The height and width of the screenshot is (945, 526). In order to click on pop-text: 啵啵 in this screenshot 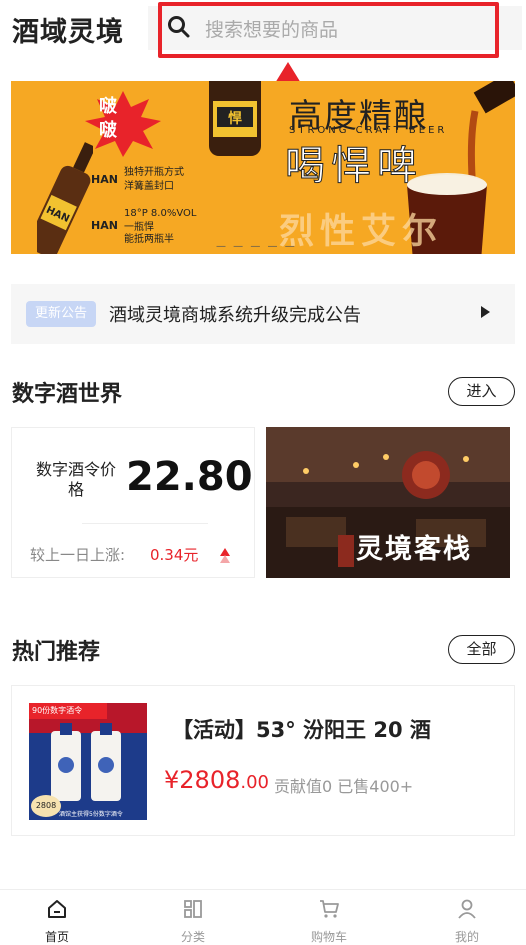, I will do `click(108, 118)`.